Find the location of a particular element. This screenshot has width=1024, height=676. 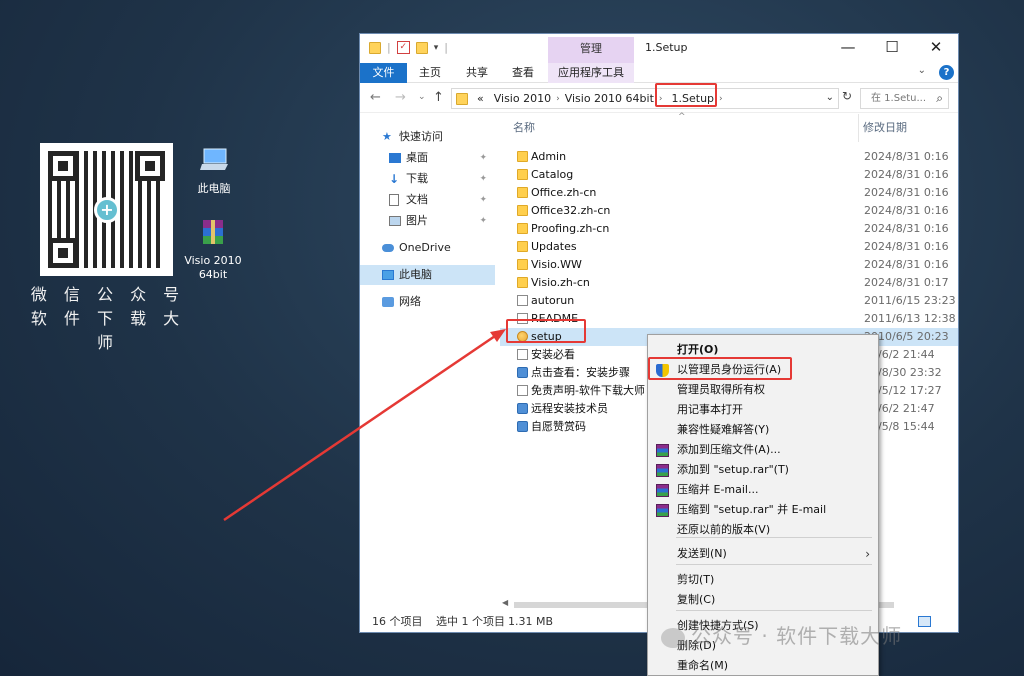

highlight-box-breadcrumb is located at coordinates (686, 95).